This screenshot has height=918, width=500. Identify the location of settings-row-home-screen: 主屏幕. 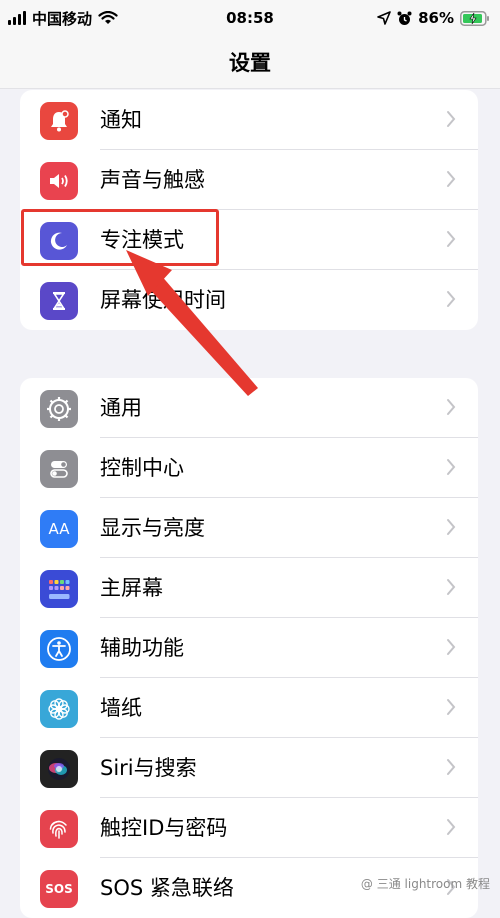
(249, 588).